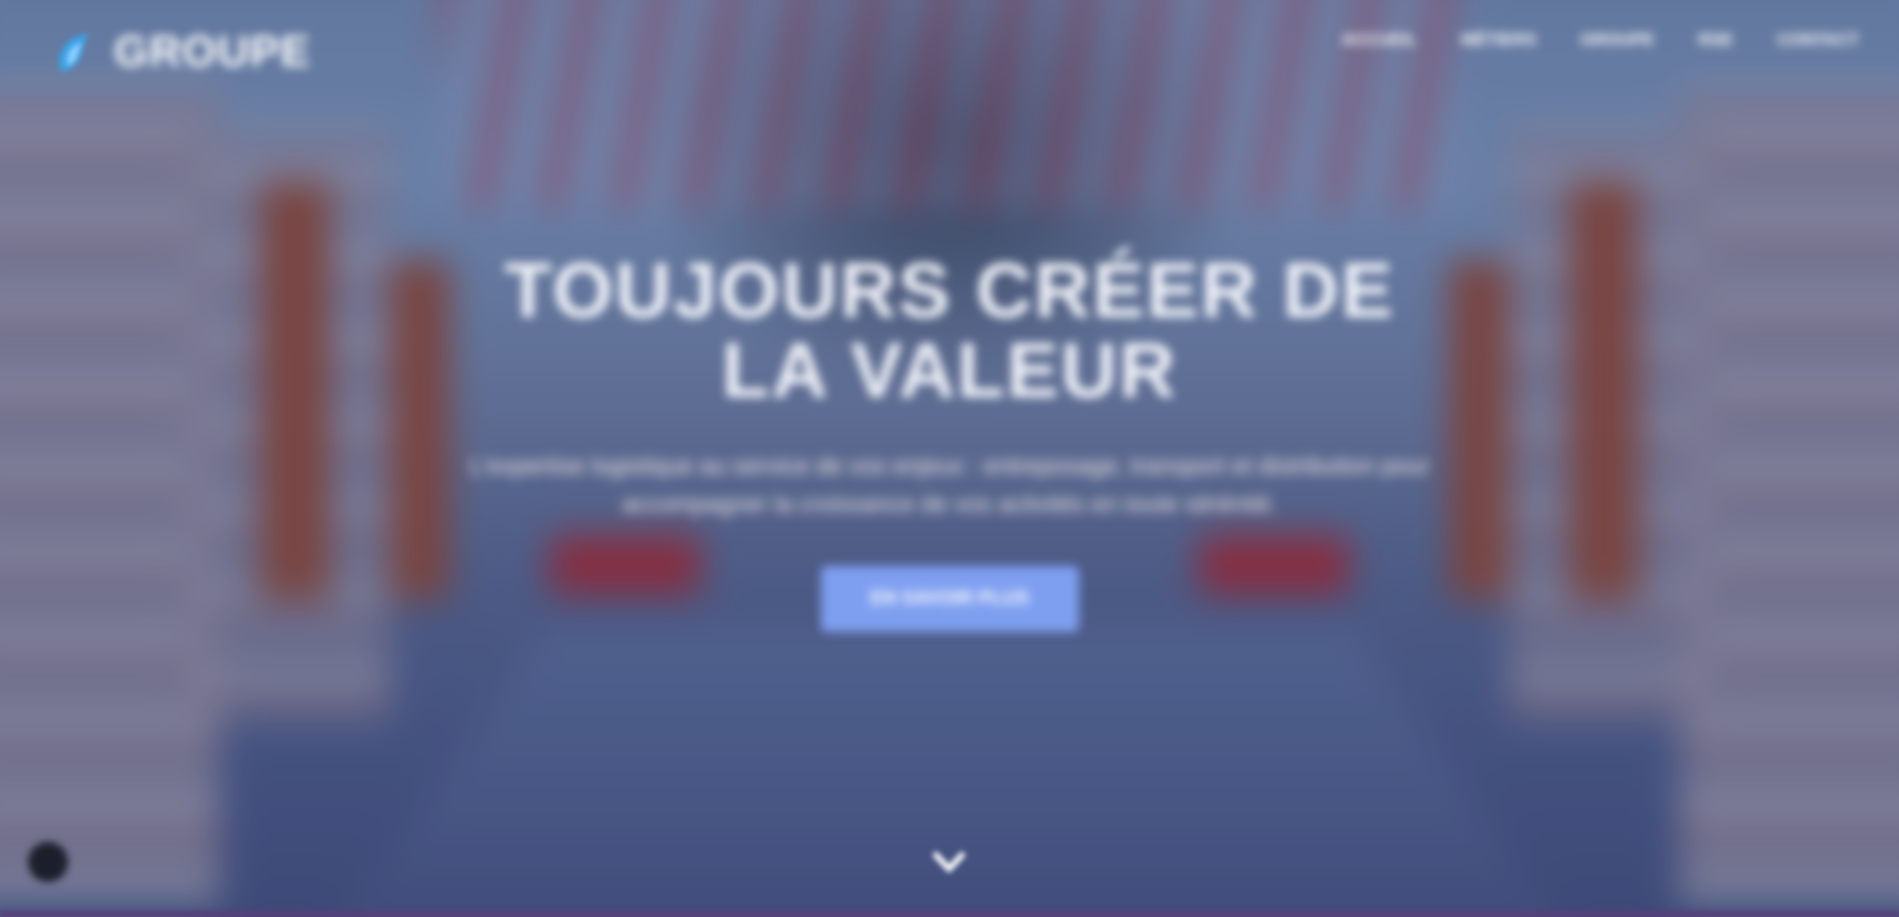  I want to click on nav-item-metiers: MÉTIERS, so click(1499, 40).